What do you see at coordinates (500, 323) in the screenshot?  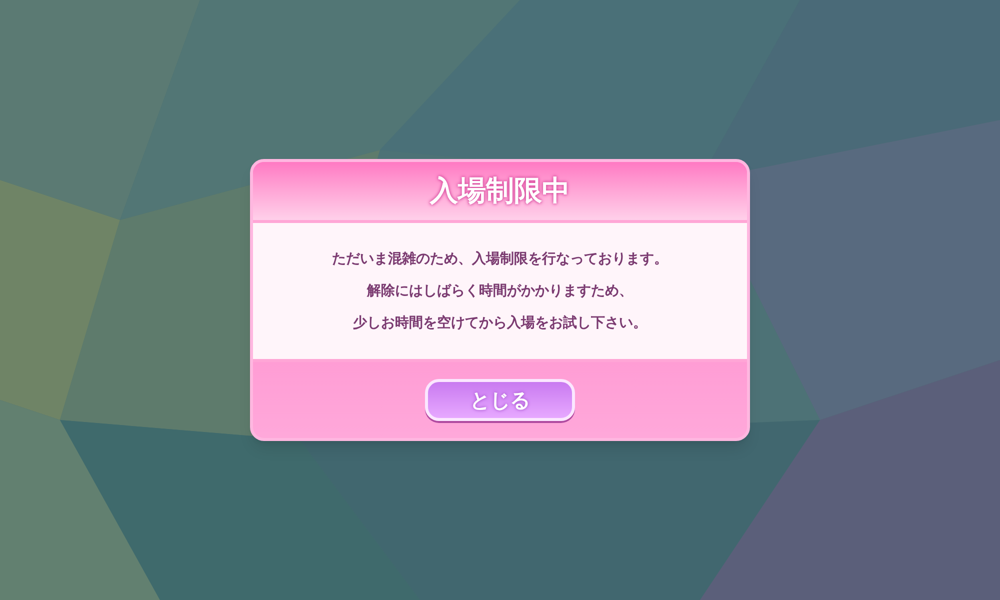 I see `message-line: 少しお時間を空けてから入場をお試し下さい。` at bounding box center [500, 323].